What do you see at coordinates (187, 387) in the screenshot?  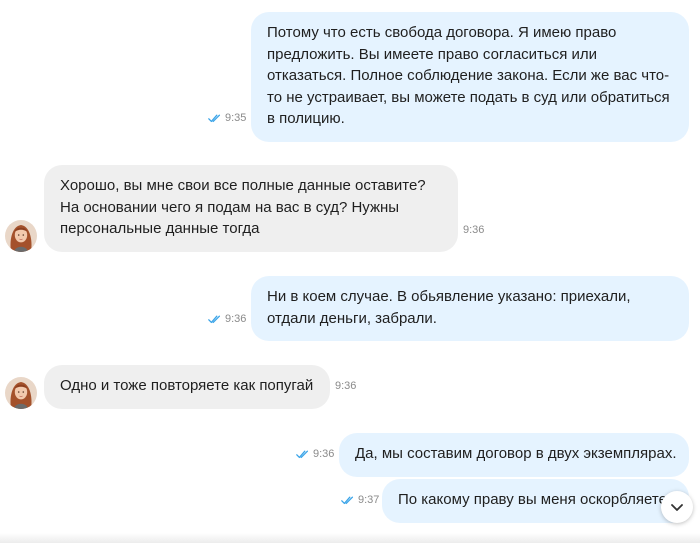 I see `message-bubble-incoming: Одно и тоже повторяете как попугай` at bounding box center [187, 387].